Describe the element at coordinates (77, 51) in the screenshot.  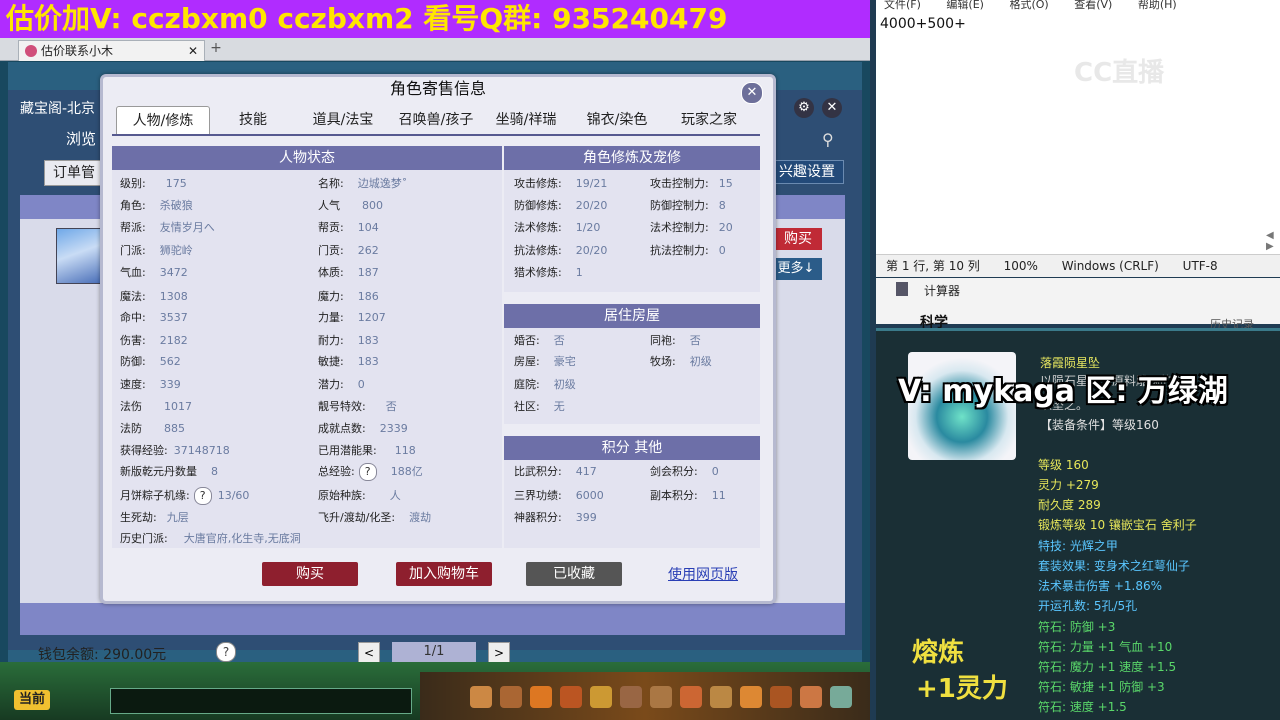
I see `browser-tab-title: 估价联系小木` at that location.